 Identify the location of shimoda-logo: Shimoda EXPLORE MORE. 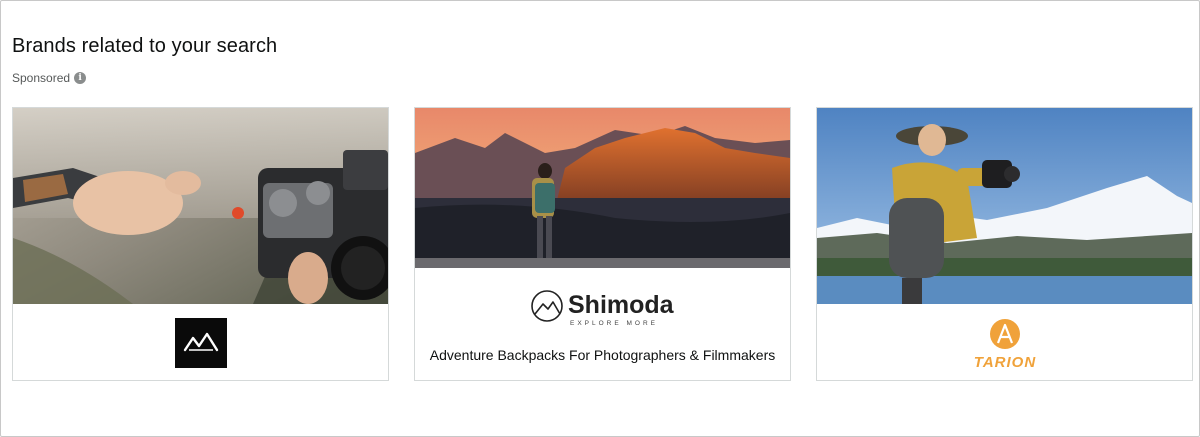
(602, 308).